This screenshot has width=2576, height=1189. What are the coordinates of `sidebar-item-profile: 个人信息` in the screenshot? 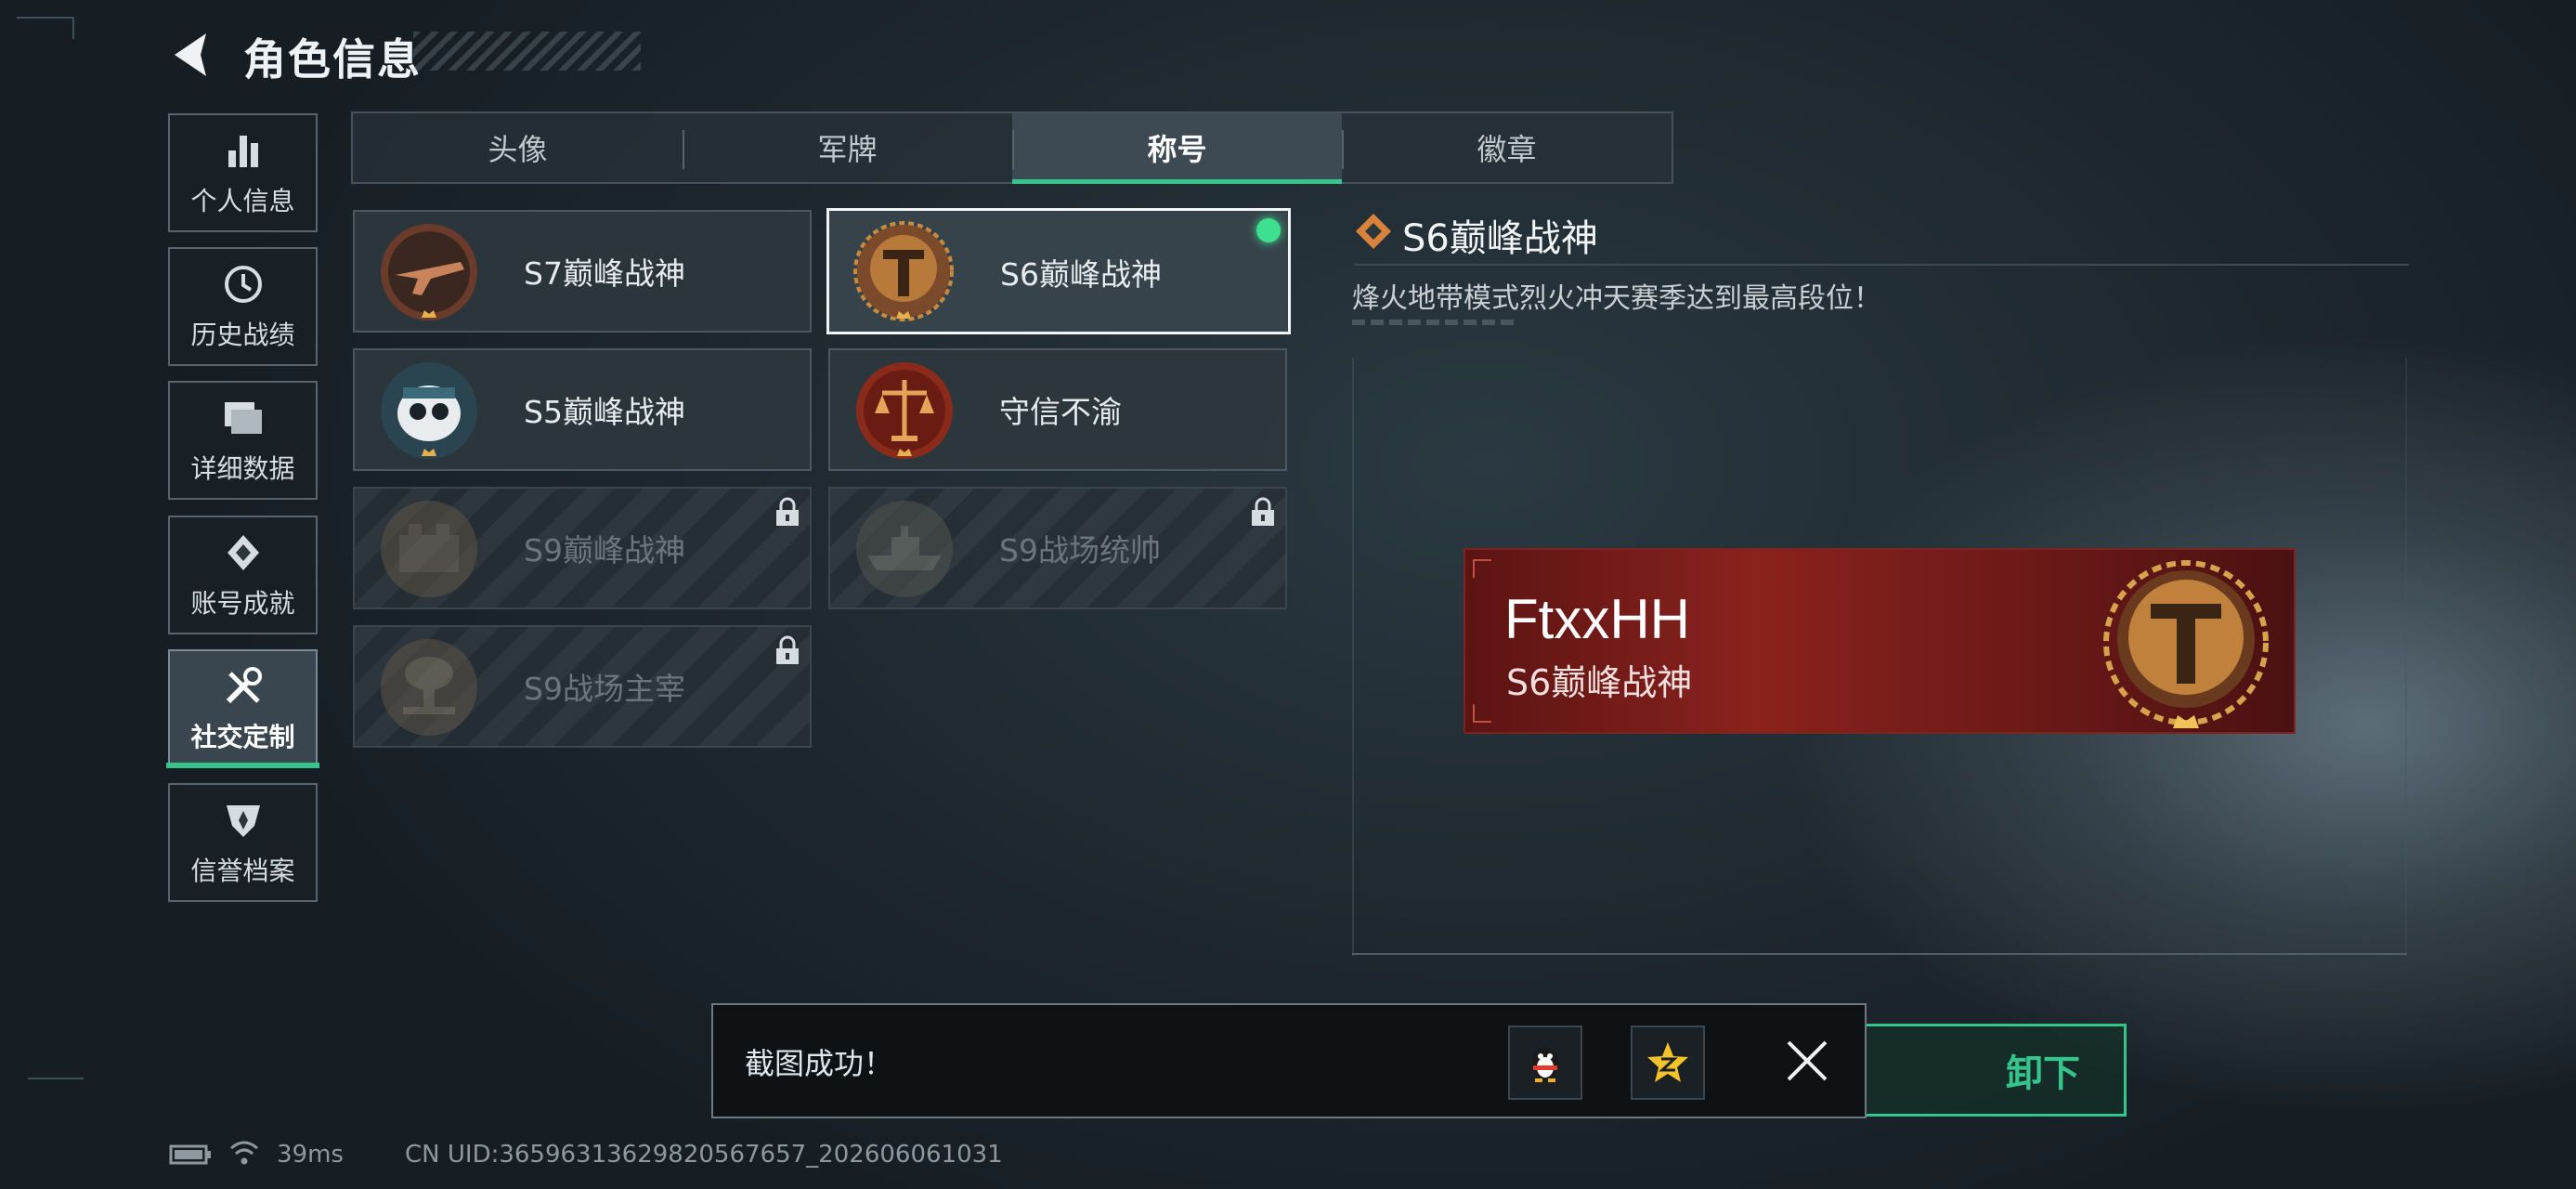 It's located at (243, 172).